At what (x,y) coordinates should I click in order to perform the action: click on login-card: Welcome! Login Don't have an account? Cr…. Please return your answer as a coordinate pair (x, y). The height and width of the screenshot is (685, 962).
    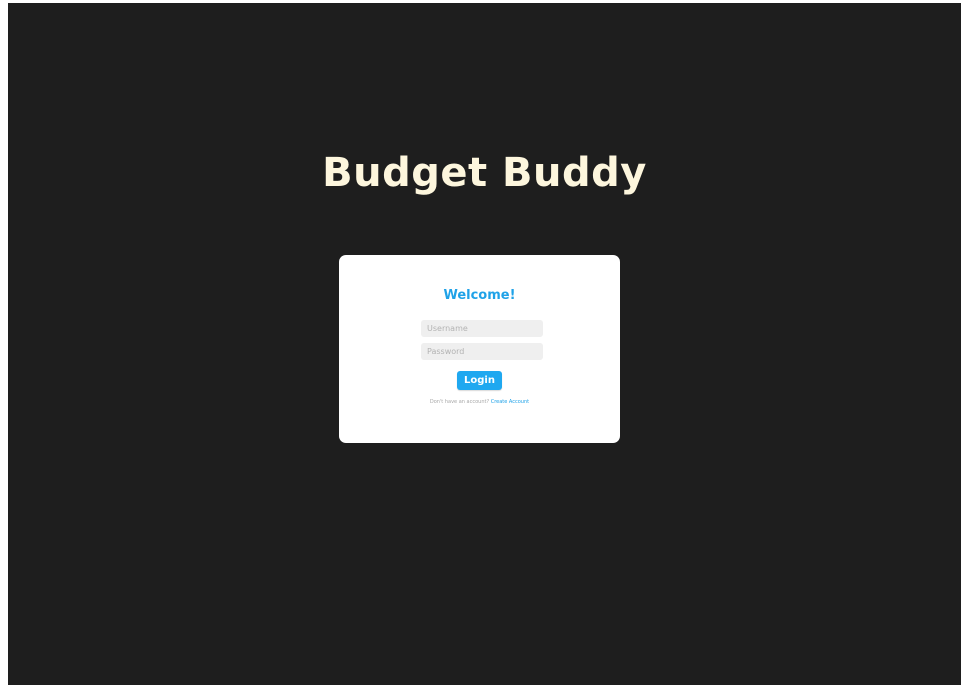
    Looking at the image, I should click on (479, 349).